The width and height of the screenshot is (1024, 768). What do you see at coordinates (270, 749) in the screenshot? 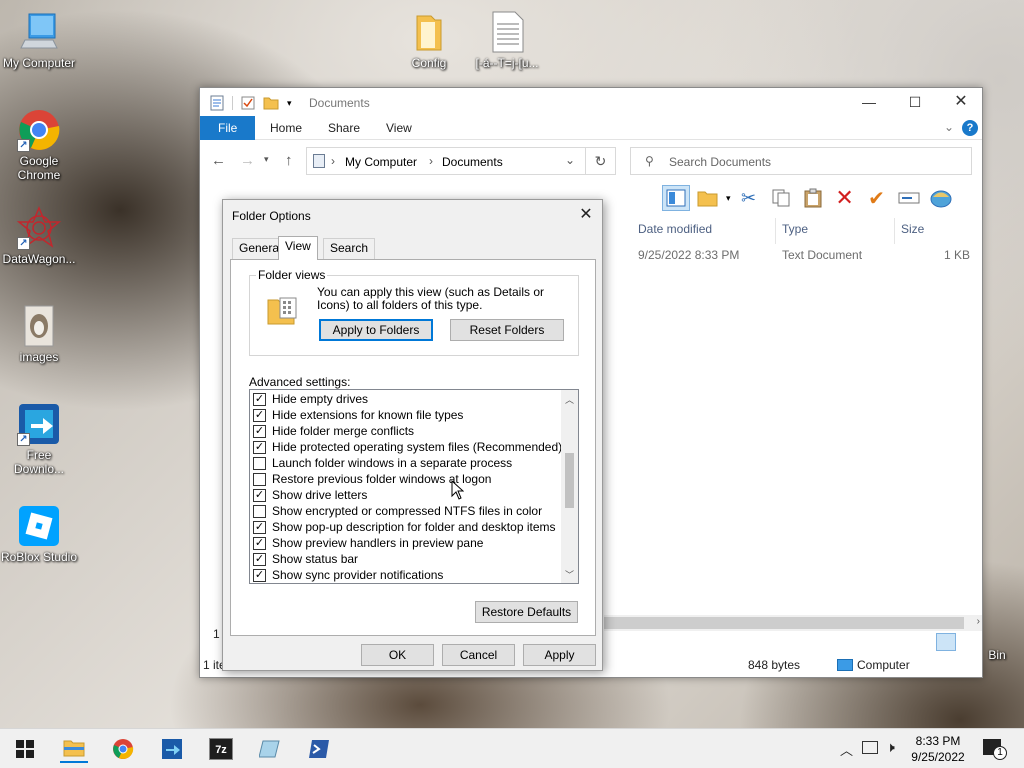
I see `notepad-taskbar-icon` at bounding box center [270, 749].